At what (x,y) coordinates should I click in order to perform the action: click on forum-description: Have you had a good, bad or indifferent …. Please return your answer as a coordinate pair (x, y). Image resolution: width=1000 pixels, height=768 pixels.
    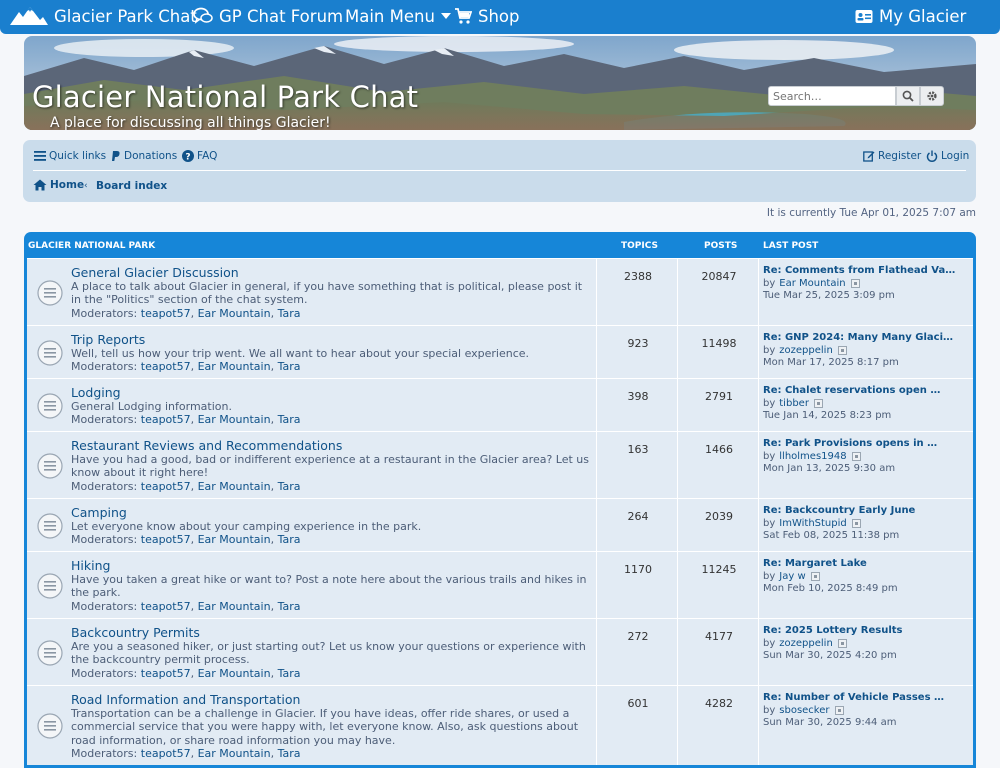
    Looking at the image, I should click on (330, 466).